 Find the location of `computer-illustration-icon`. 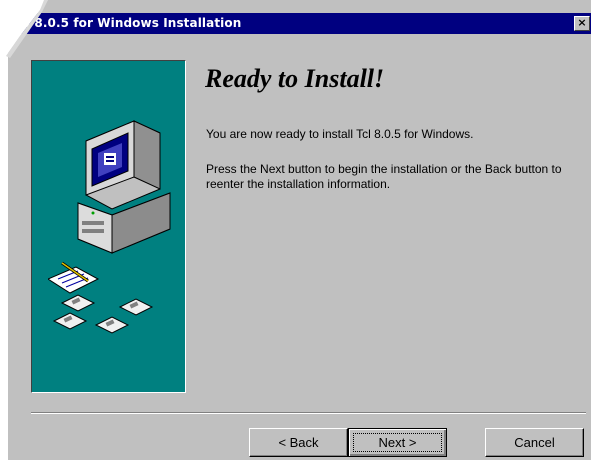

computer-illustration-icon is located at coordinates (109, 227).